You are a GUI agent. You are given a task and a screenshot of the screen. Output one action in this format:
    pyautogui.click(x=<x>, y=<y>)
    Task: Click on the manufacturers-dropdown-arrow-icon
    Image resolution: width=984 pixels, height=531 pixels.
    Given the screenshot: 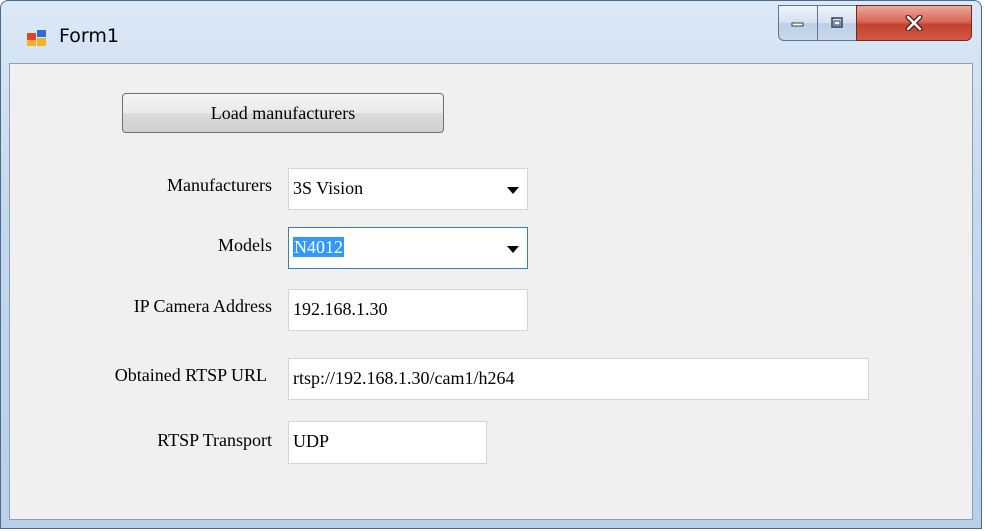 What is the action you would take?
    pyautogui.click(x=513, y=190)
    